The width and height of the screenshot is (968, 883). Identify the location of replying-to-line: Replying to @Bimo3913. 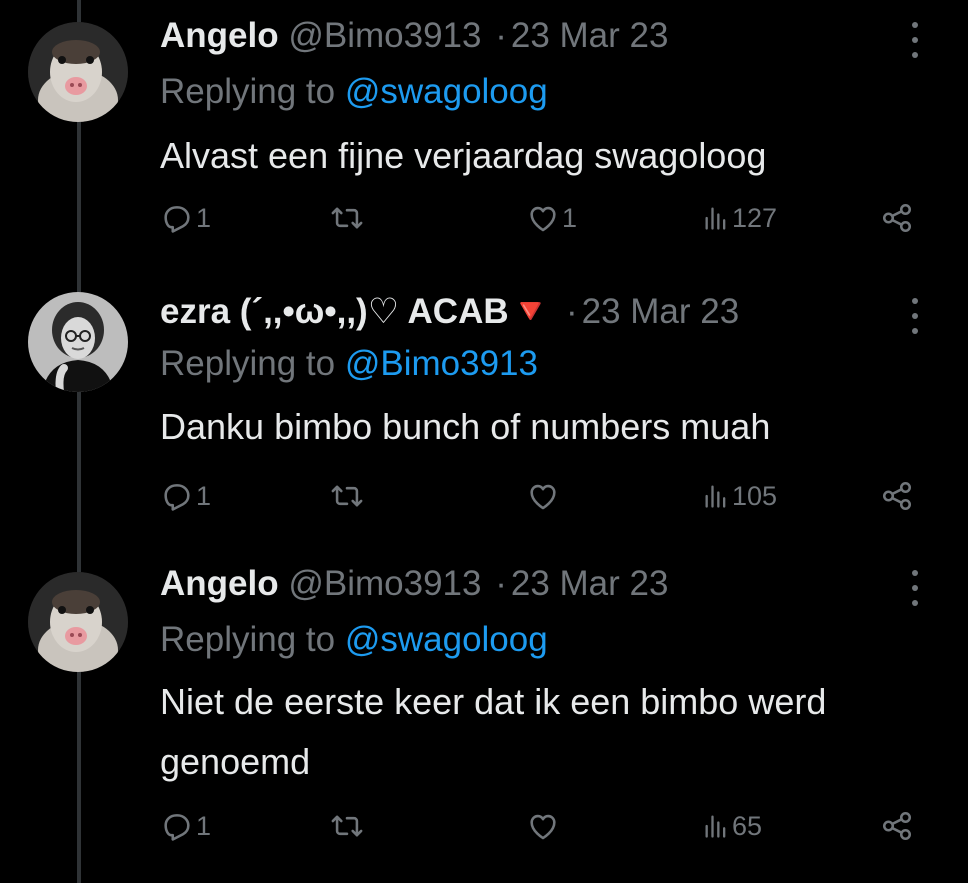
(349, 364).